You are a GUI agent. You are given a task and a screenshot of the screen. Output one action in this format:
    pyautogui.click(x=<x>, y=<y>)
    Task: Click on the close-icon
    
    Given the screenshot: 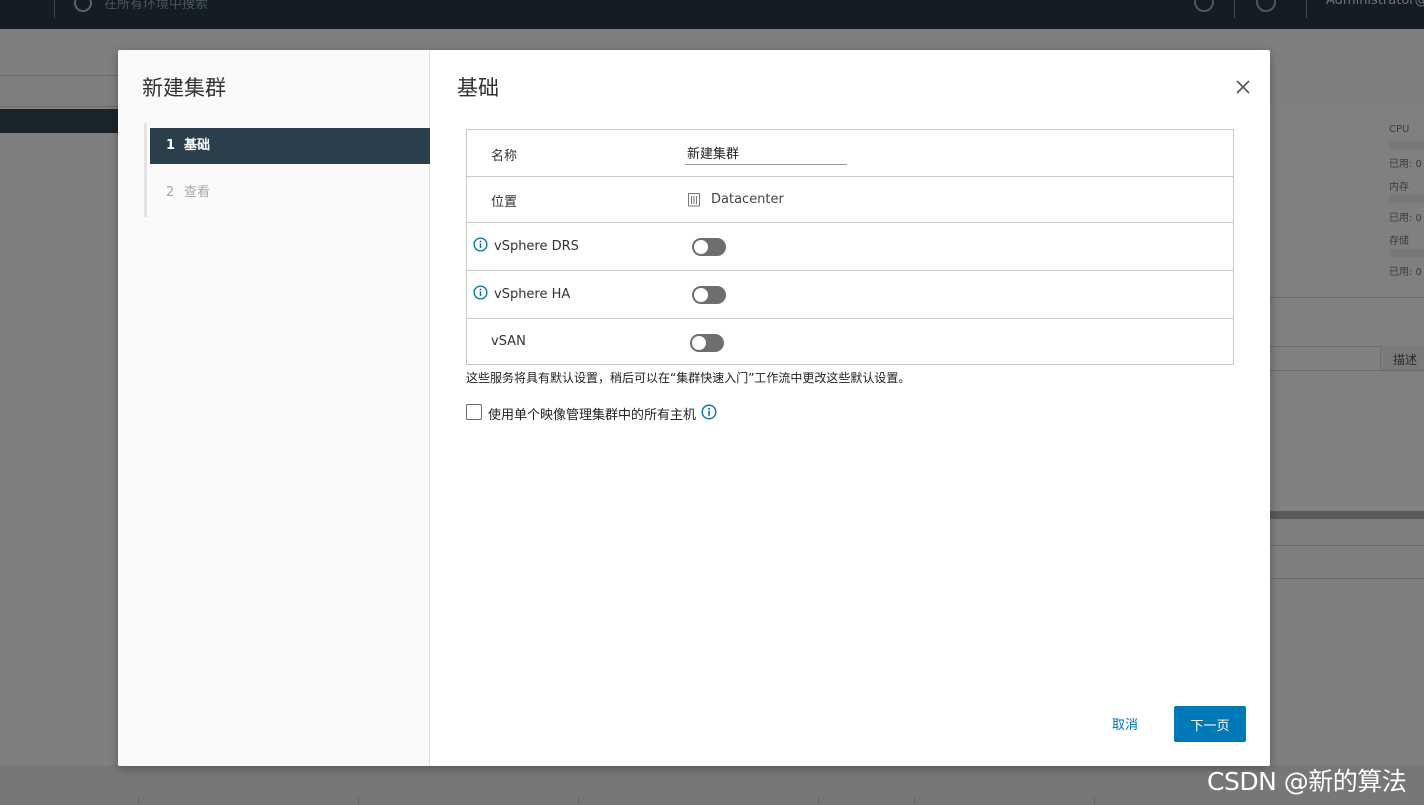 What is the action you would take?
    pyautogui.click(x=1243, y=87)
    